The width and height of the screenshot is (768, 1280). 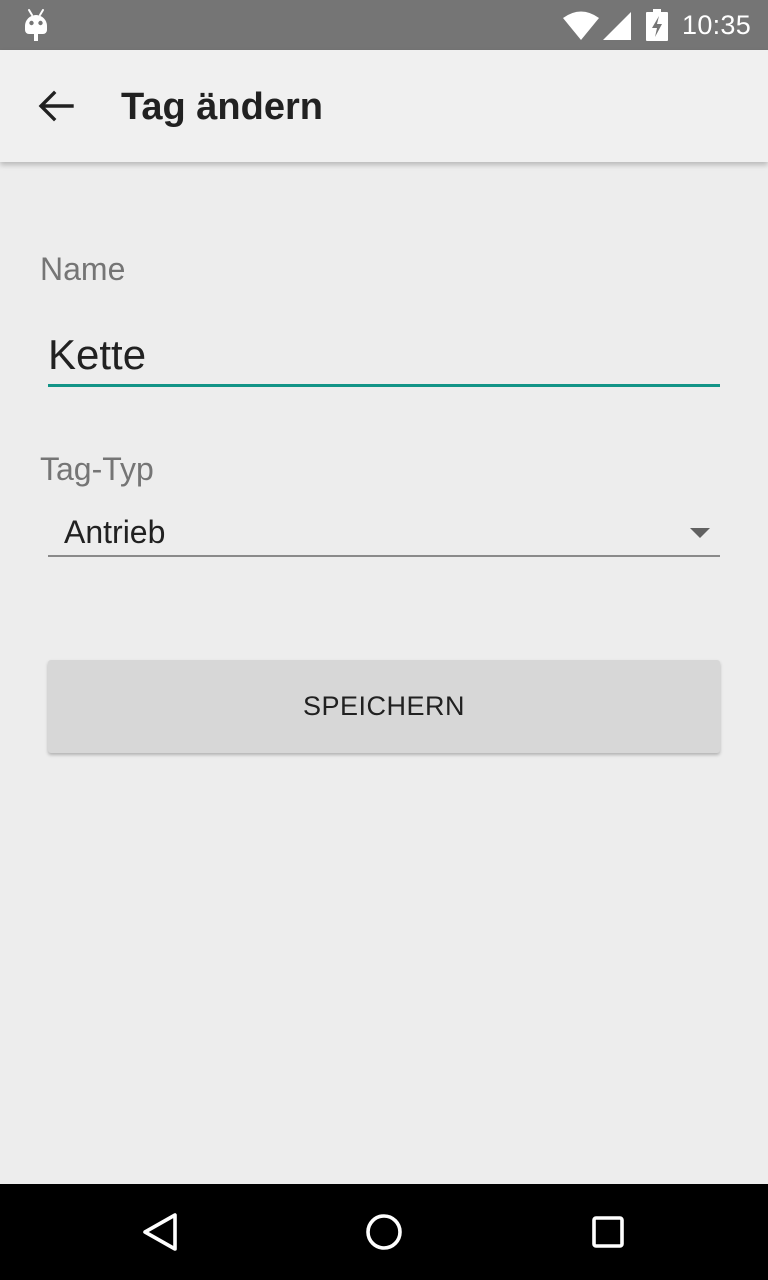 I want to click on page-title: Tag ändern, so click(x=222, y=107).